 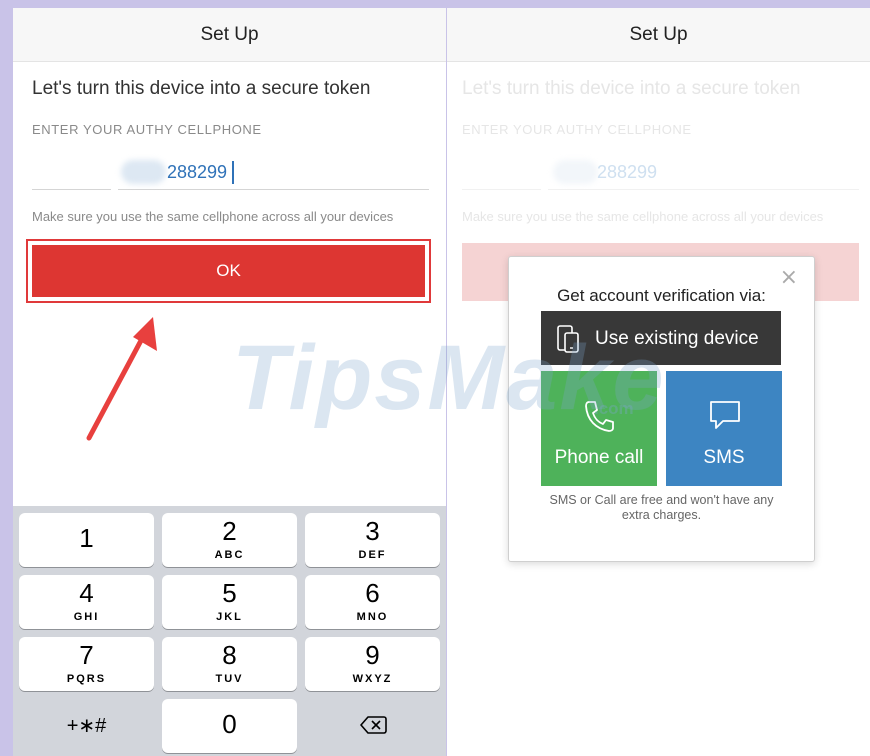 I want to click on phone-call-label: Phone call, so click(x=599, y=457).